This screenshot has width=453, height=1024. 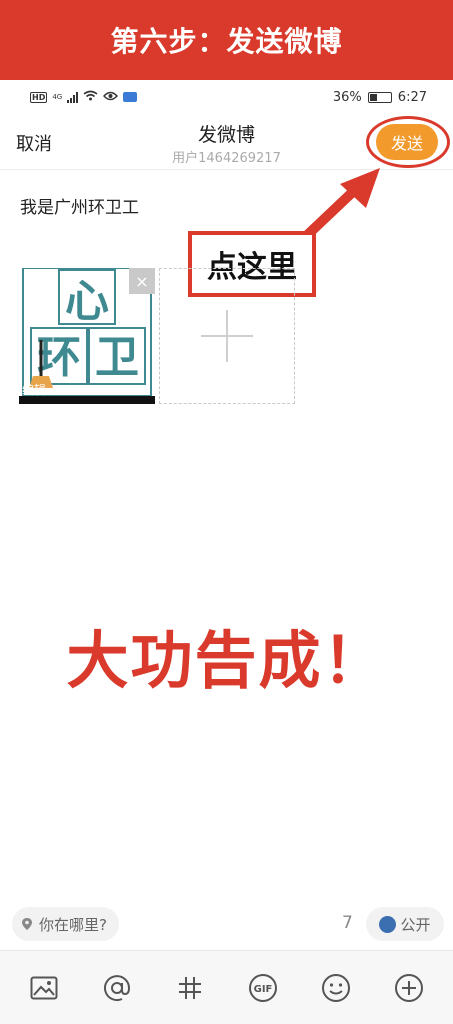 I want to click on hashtag-icon, so click(x=190, y=988).